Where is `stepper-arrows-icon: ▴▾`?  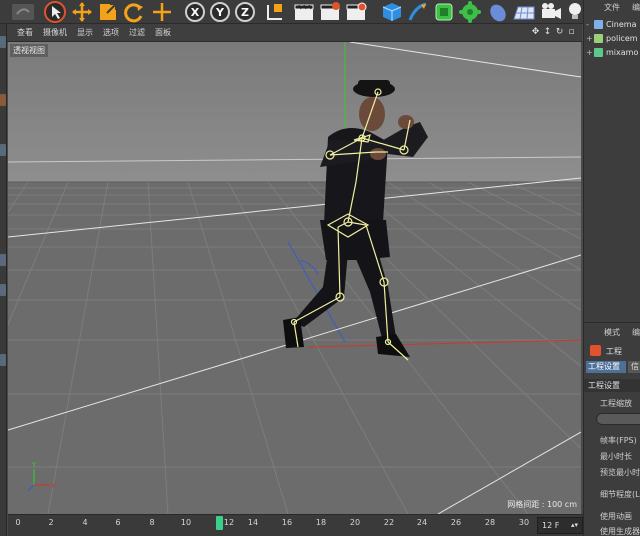
stepper-arrows-icon: ▴▾ is located at coordinates (574, 525).